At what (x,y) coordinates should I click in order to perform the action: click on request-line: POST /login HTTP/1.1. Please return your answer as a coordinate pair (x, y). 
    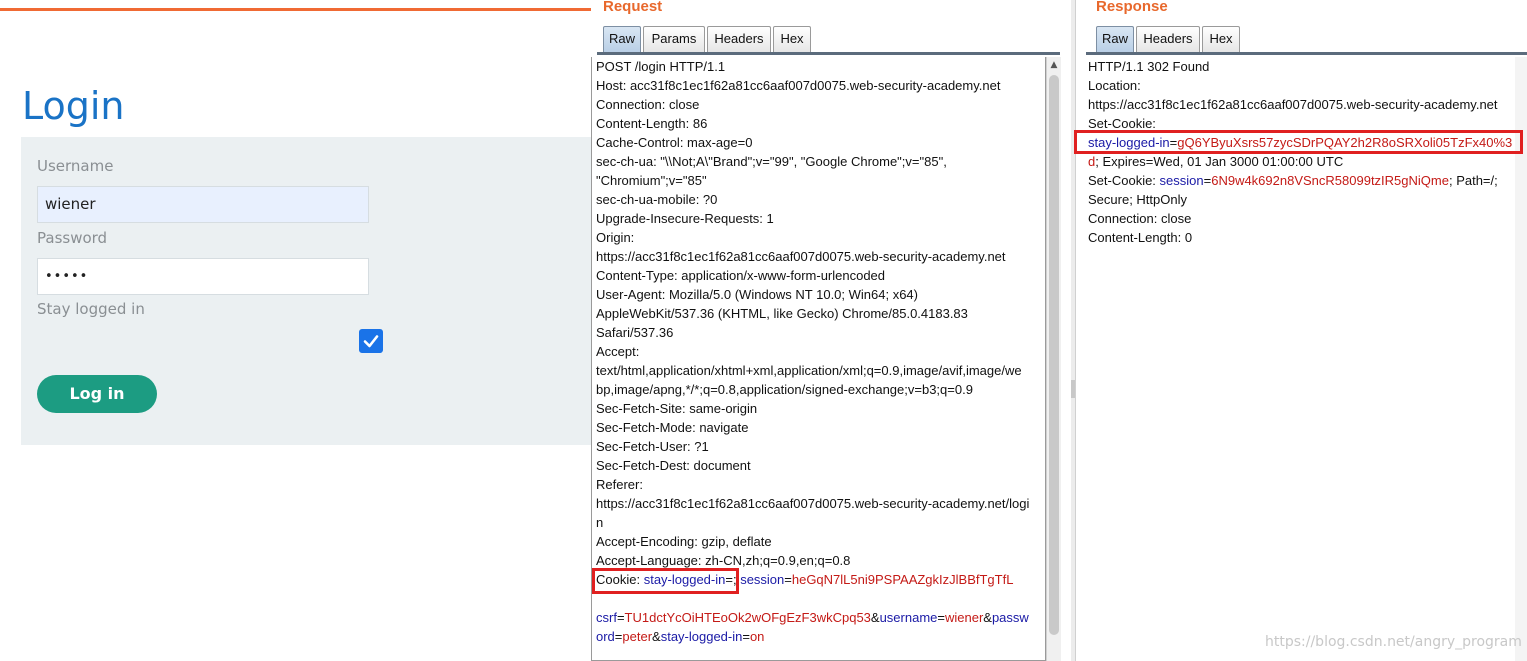
    Looking at the image, I should click on (661, 66).